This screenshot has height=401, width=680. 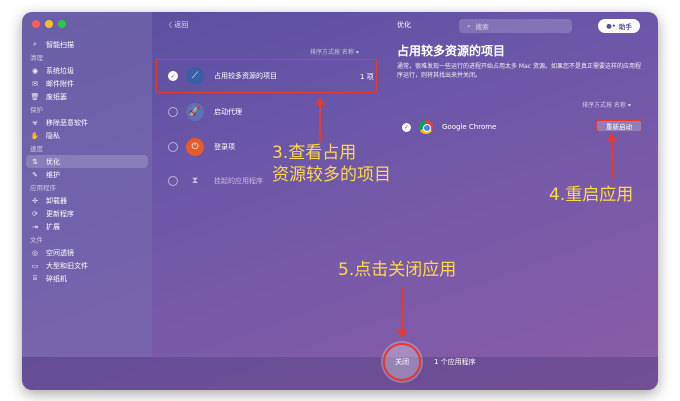 What do you see at coordinates (625, 27) in the screenshot?
I see `assistant-label: 助手` at bounding box center [625, 27].